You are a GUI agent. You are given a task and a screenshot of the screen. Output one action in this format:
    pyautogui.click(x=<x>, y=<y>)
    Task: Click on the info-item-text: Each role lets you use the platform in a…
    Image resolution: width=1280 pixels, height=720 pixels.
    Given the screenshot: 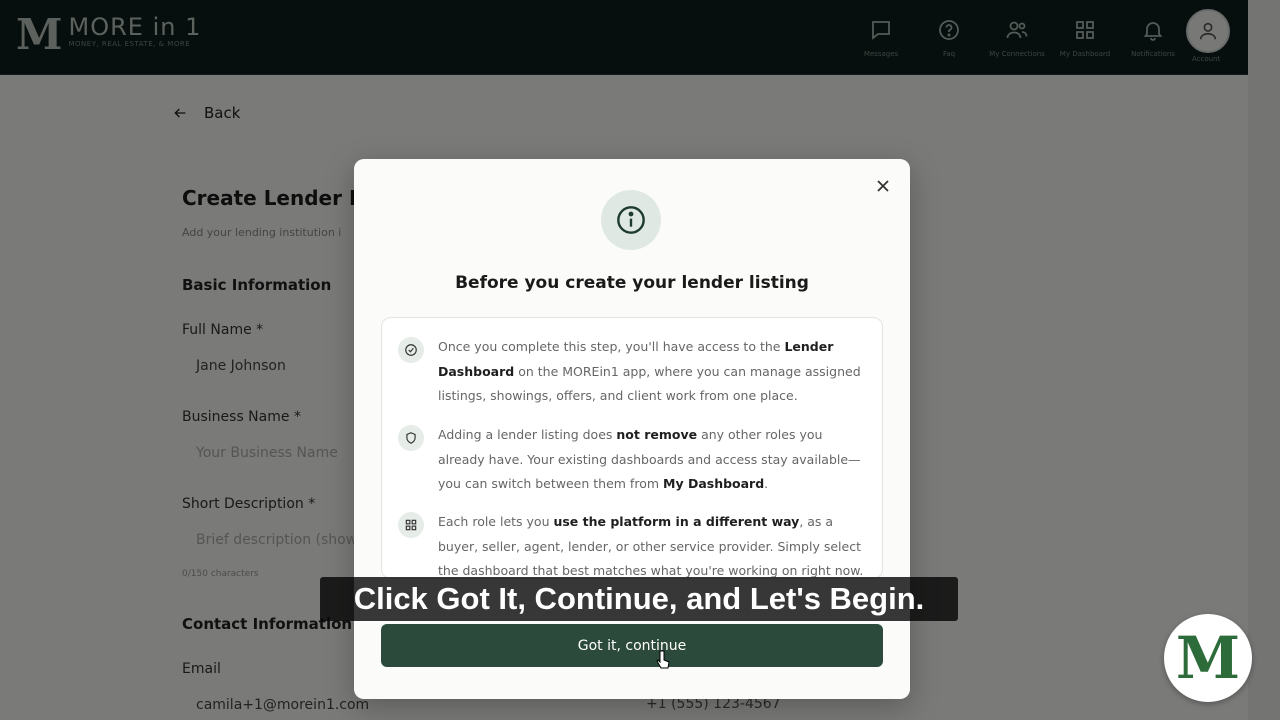 What is the action you would take?
    pyautogui.click(x=651, y=546)
    